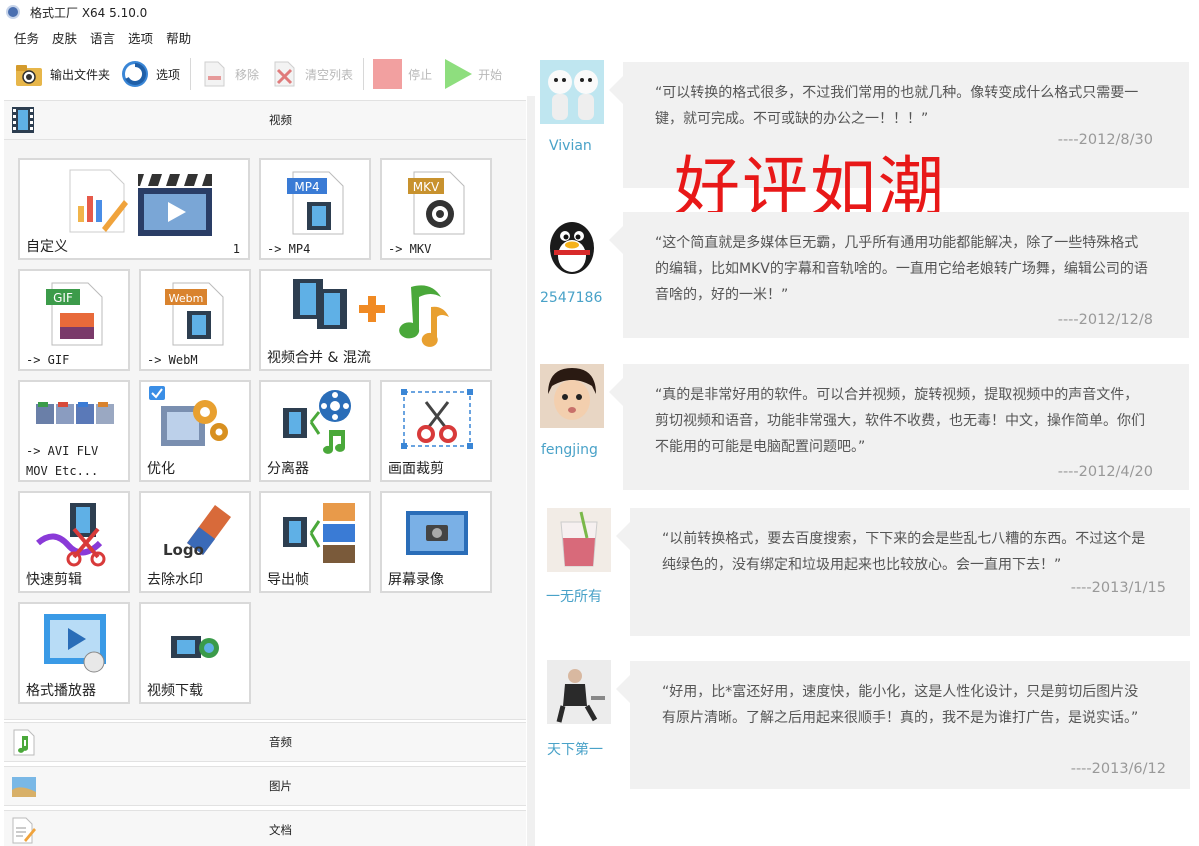 The image size is (1199, 846). I want to click on review-date: ----2012/12/8, so click(1105, 320).